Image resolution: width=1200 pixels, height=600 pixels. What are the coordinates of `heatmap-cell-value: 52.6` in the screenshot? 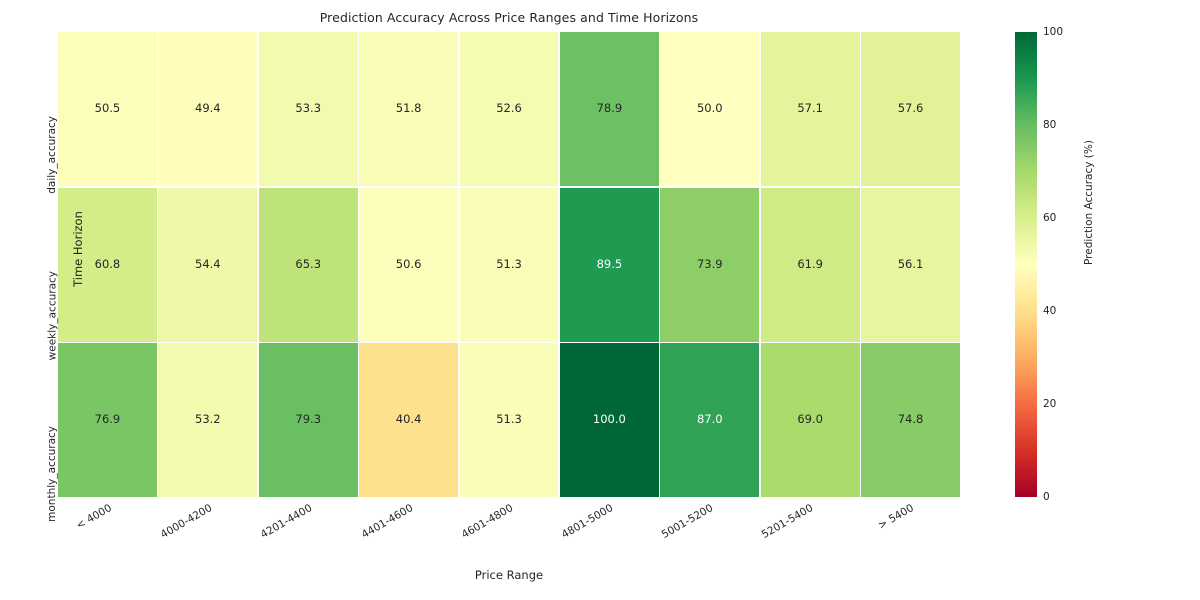 It's located at (509, 108).